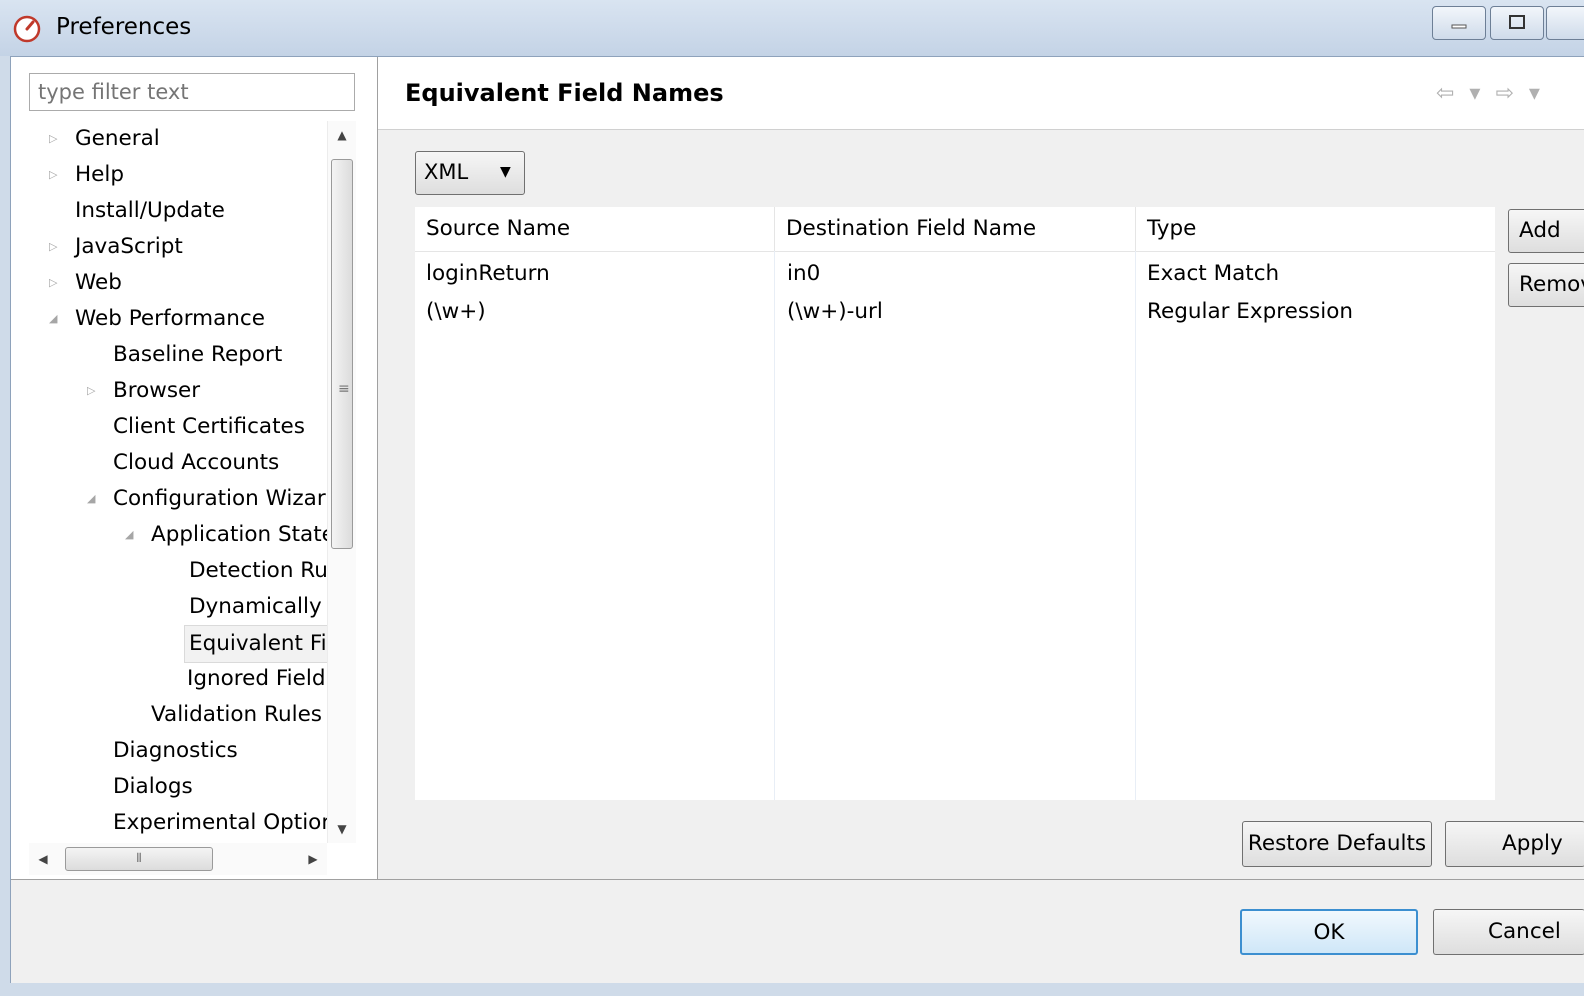 The image size is (1584, 996). I want to click on table-header: Source Name Destination Field Name Type, so click(955, 229).